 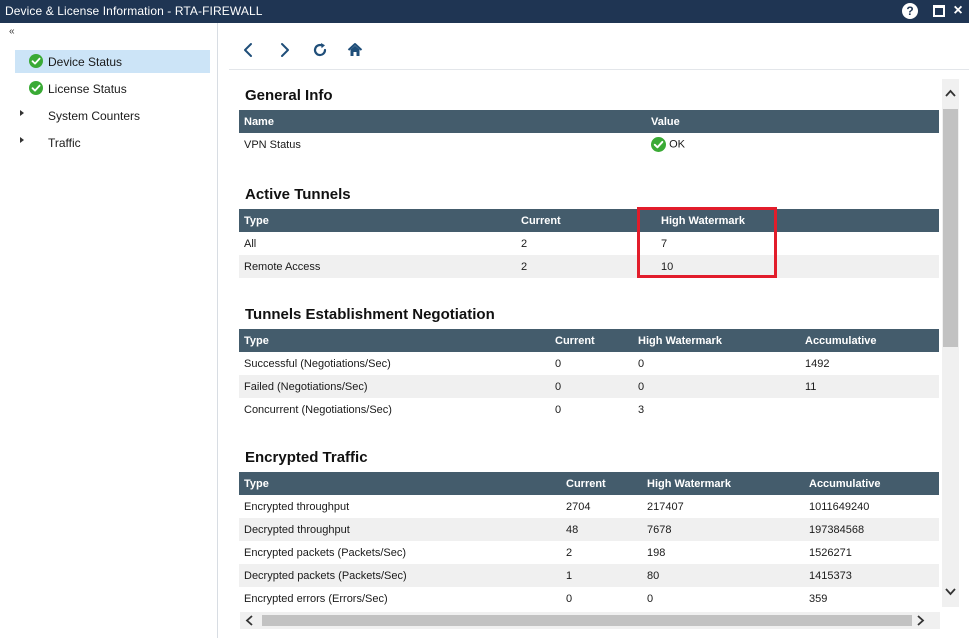 What do you see at coordinates (601, 575) in the screenshot?
I see `cell-current: 1` at bounding box center [601, 575].